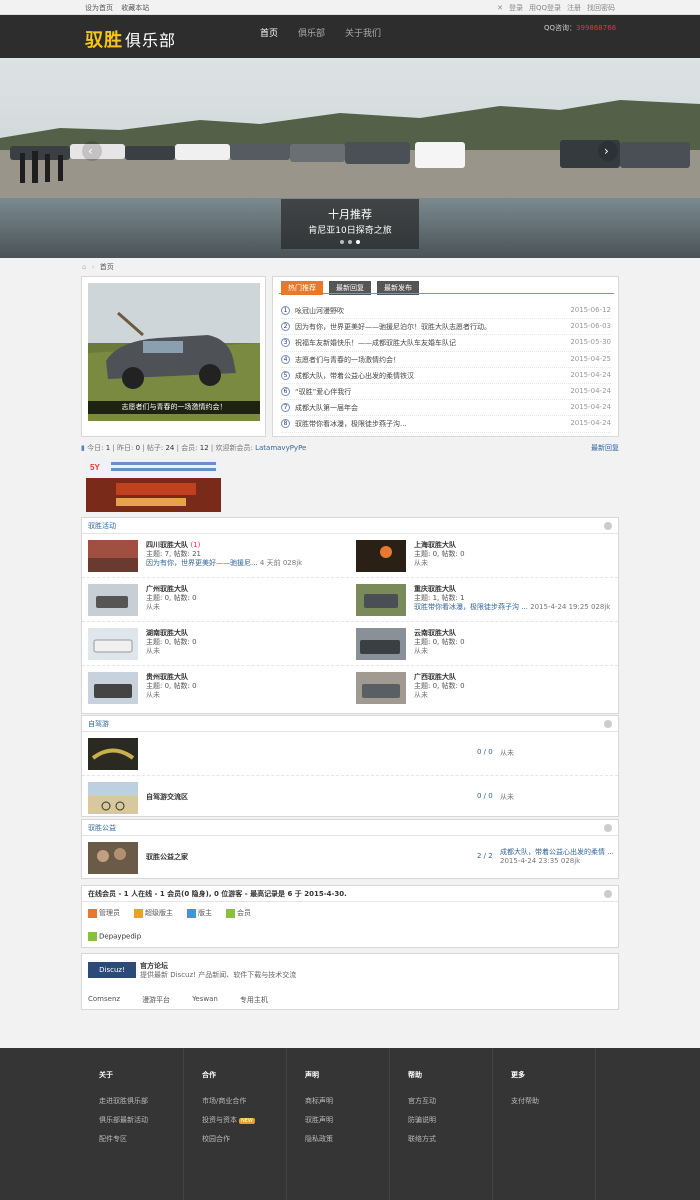 The height and width of the screenshot is (1200, 700). Describe the element at coordinates (500, 8) in the screenshot. I see `login-icon: ✕` at that location.